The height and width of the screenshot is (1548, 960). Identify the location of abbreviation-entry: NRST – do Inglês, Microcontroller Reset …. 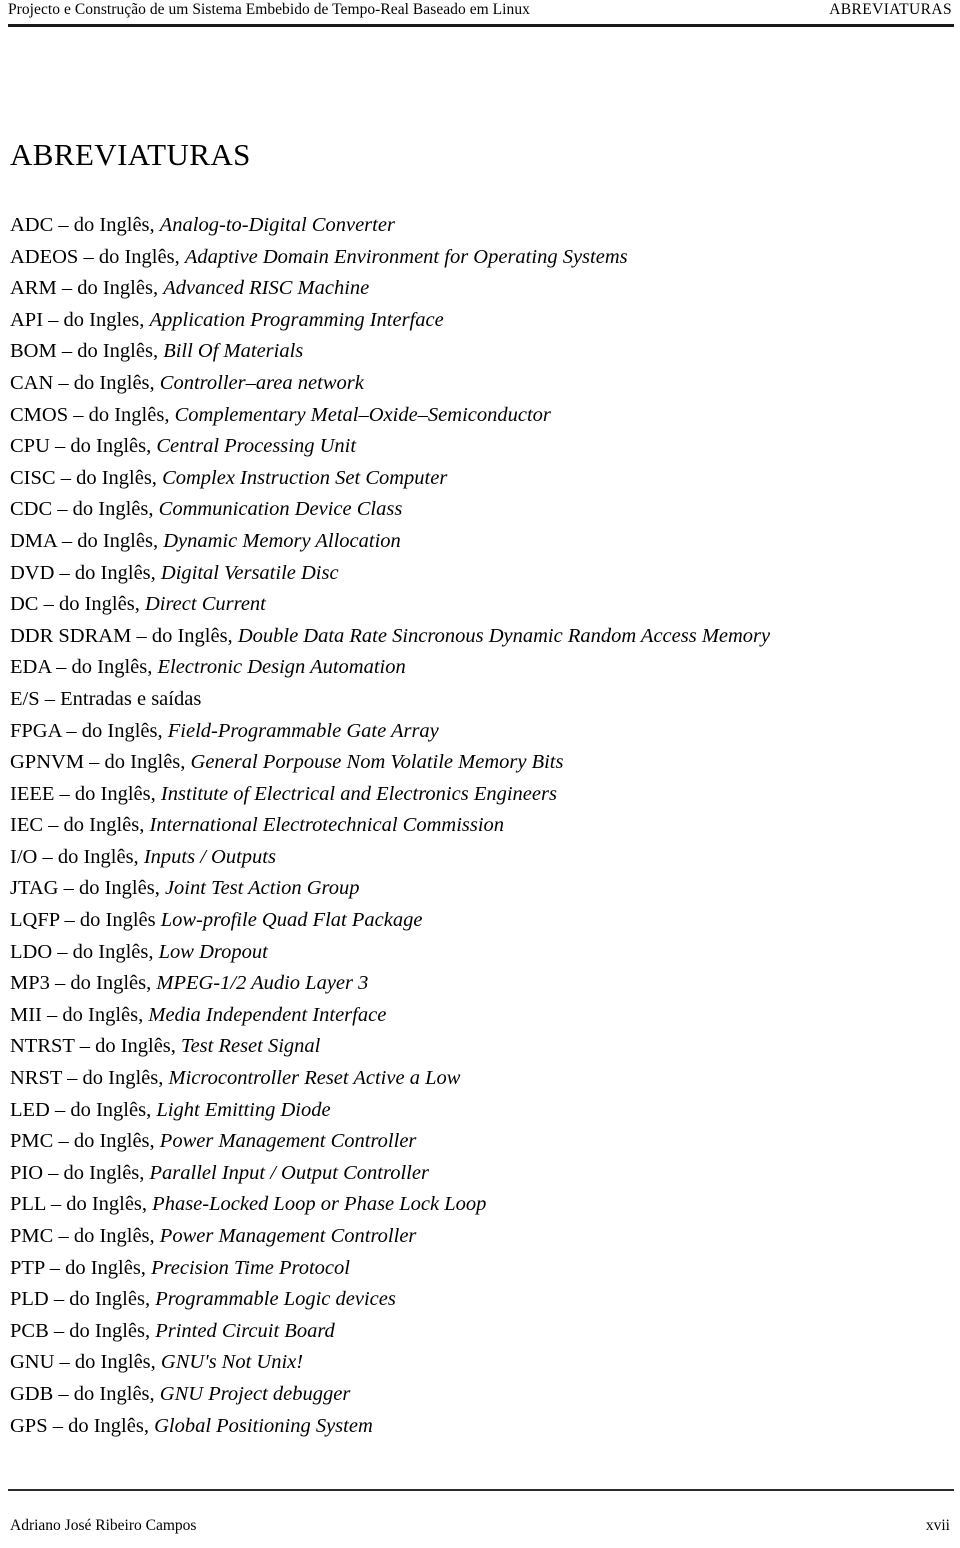
(480, 1079).